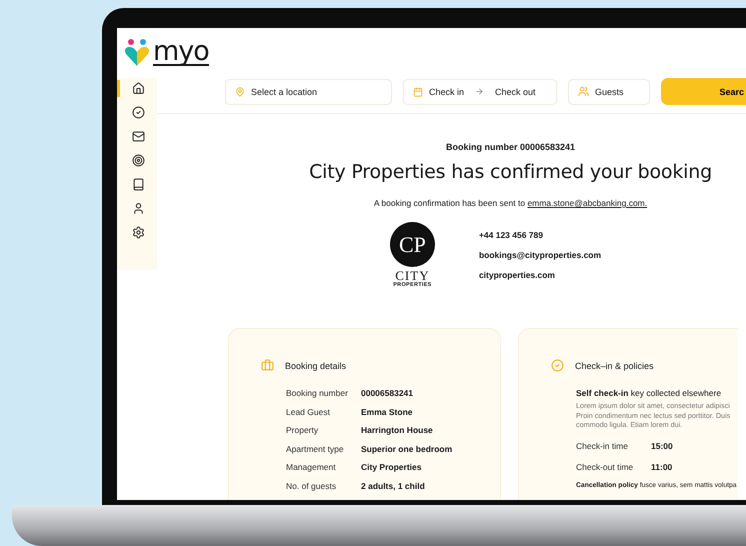  What do you see at coordinates (391, 468) in the screenshot?
I see `detail-value: City Properties` at bounding box center [391, 468].